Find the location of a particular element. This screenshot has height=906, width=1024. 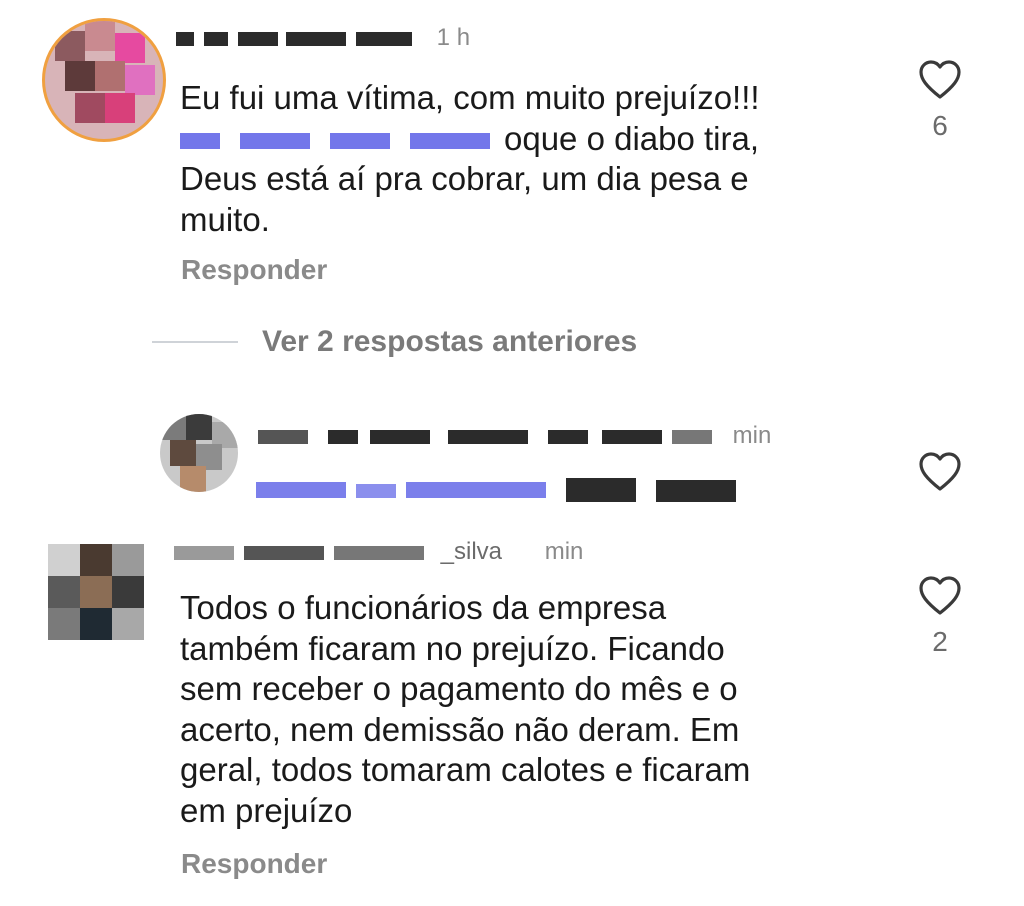

comment-text-line: Eu fui uma vítima, com muito prejuízo!!! is located at coordinates (470, 97).